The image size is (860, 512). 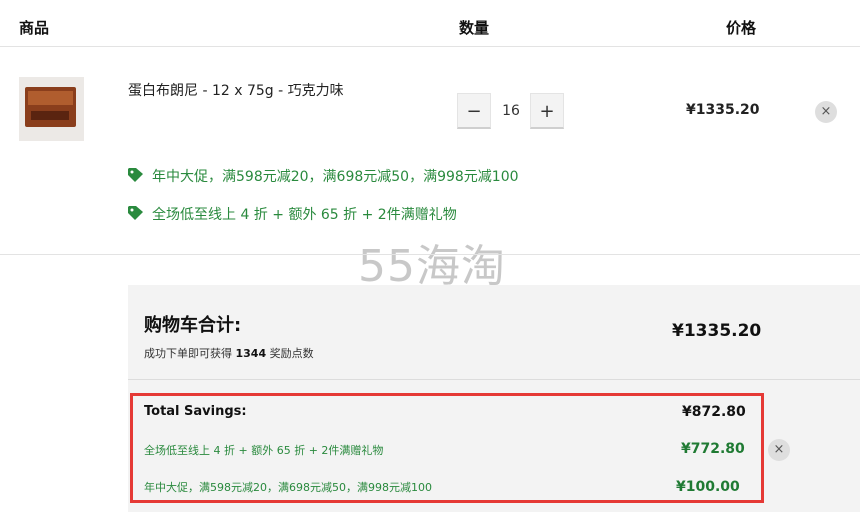 What do you see at coordinates (236, 90) in the screenshot?
I see `product-name-link: 蛋白布朗尼 - 12 x 75g - 巧克力味` at bounding box center [236, 90].